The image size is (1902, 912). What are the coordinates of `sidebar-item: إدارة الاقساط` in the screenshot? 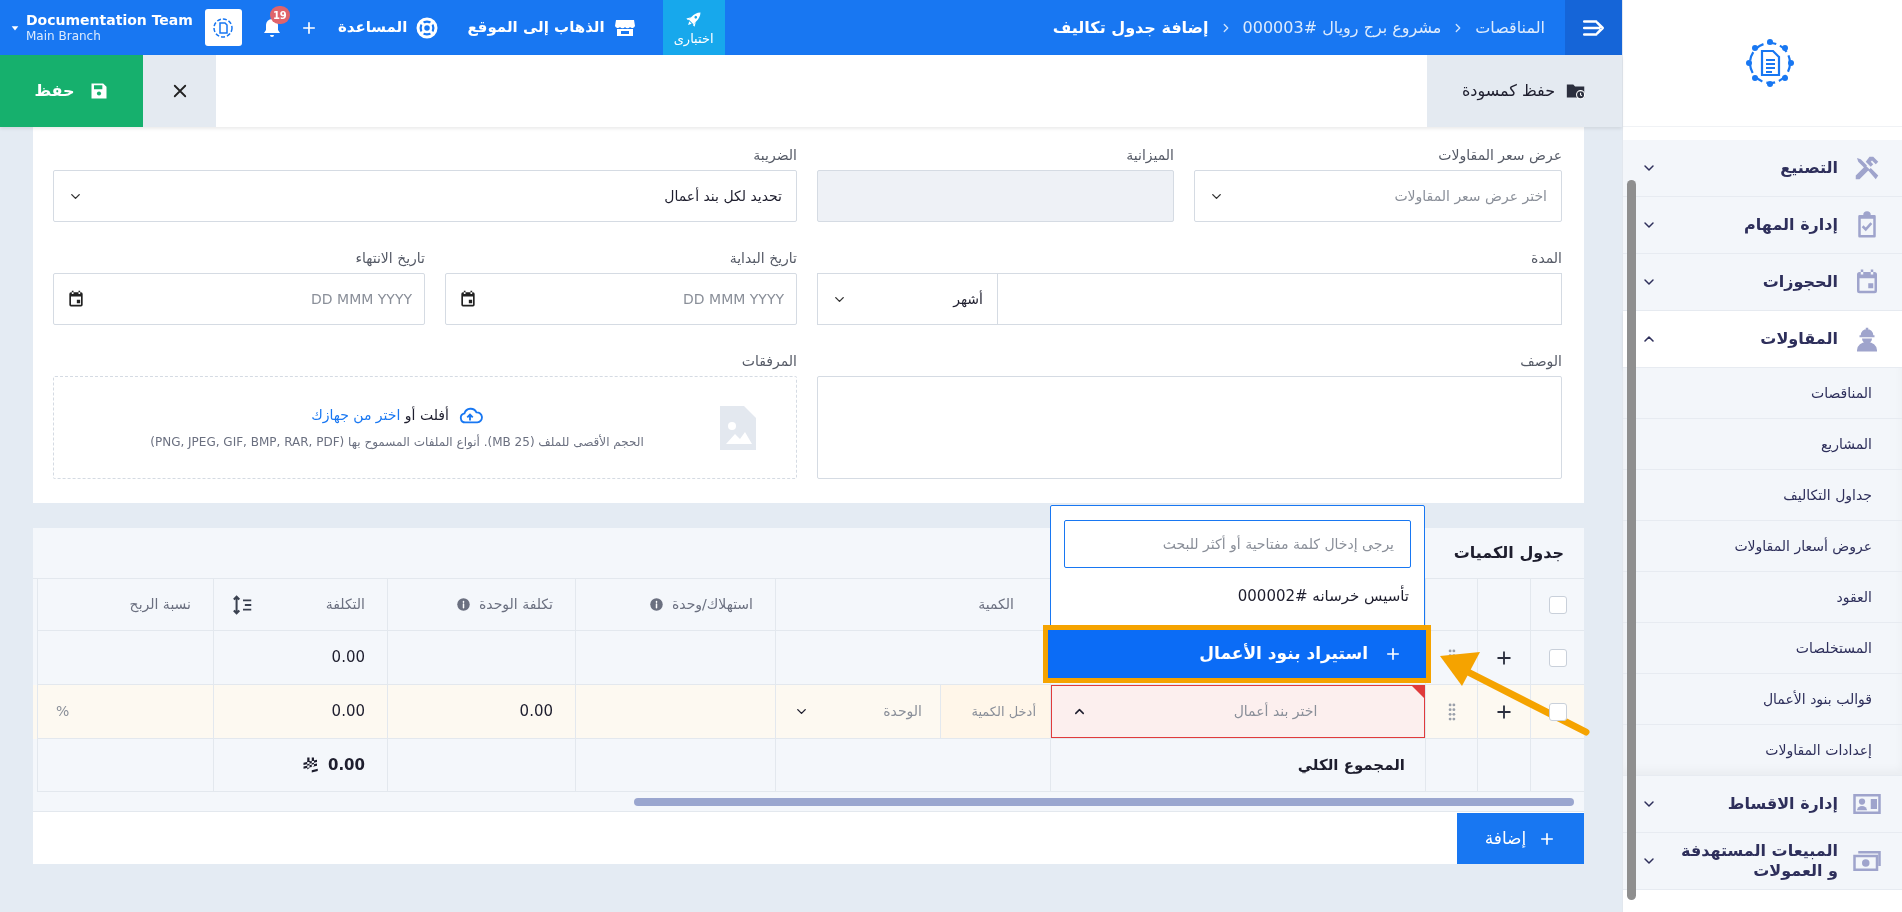 It's located at (1762, 804).